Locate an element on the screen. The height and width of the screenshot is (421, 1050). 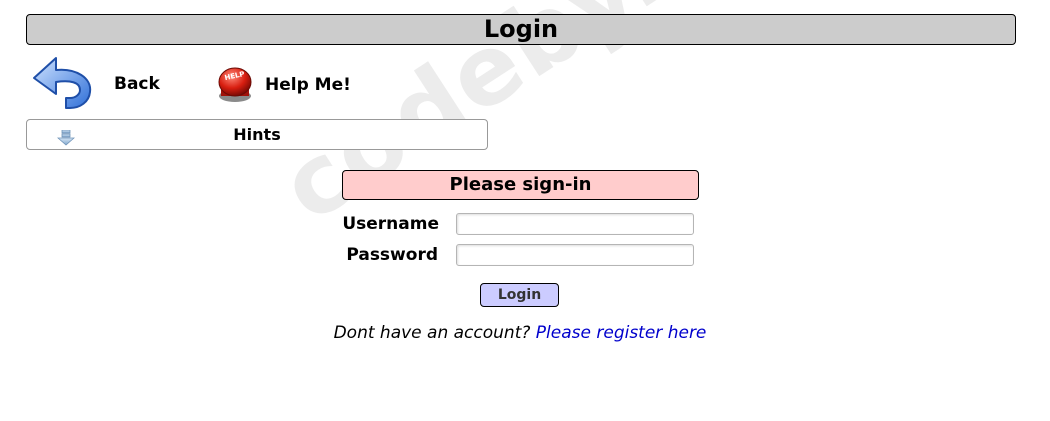
help-link: HELP Help Me! is located at coordinates (282, 84).